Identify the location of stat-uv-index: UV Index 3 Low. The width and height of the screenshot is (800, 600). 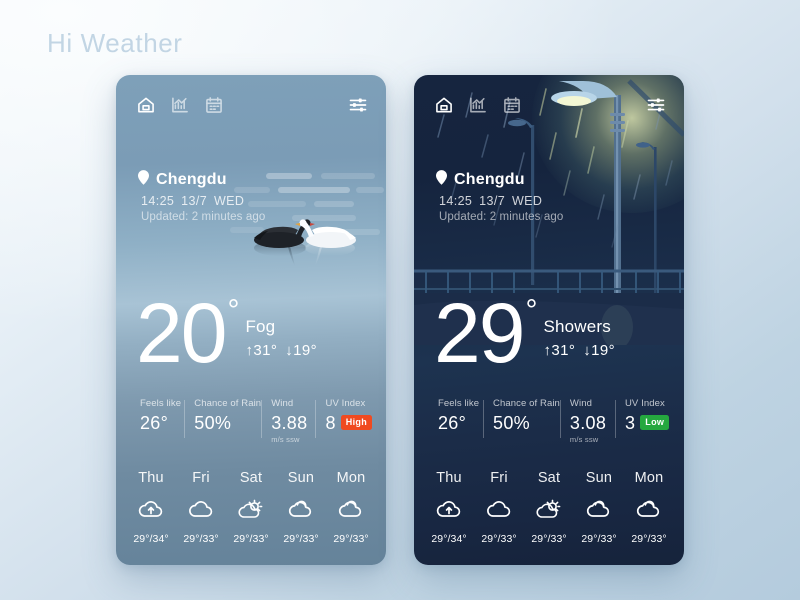
(642, 421).